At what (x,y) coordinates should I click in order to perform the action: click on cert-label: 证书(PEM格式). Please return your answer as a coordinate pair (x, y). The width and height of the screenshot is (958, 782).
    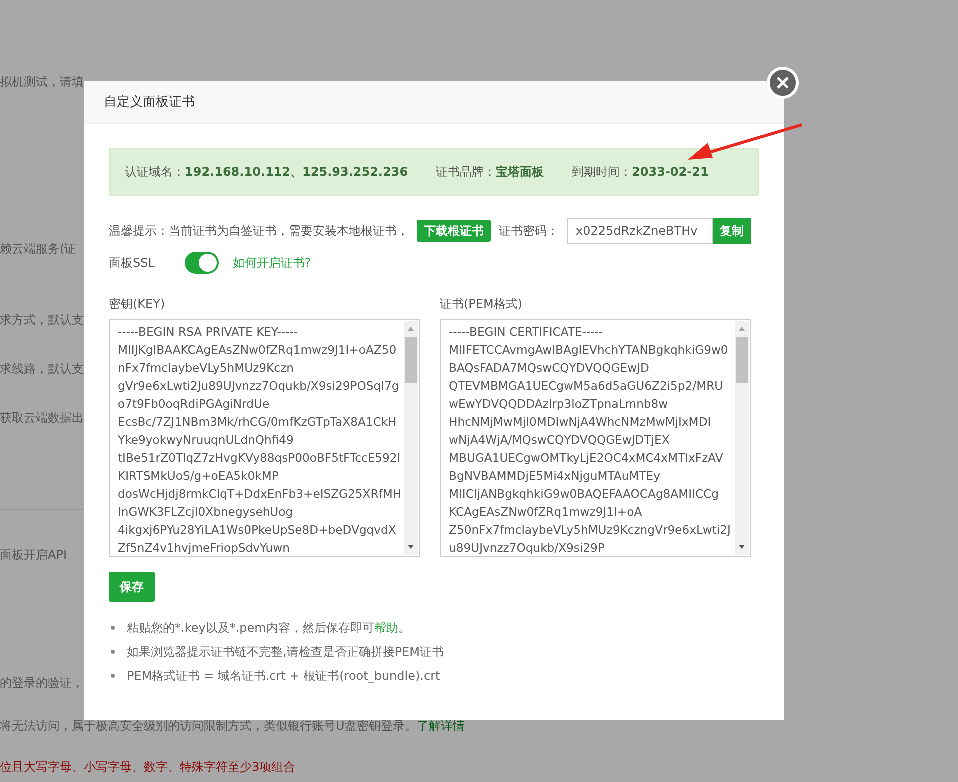
    Looking at the image, I should click on (482, 304).